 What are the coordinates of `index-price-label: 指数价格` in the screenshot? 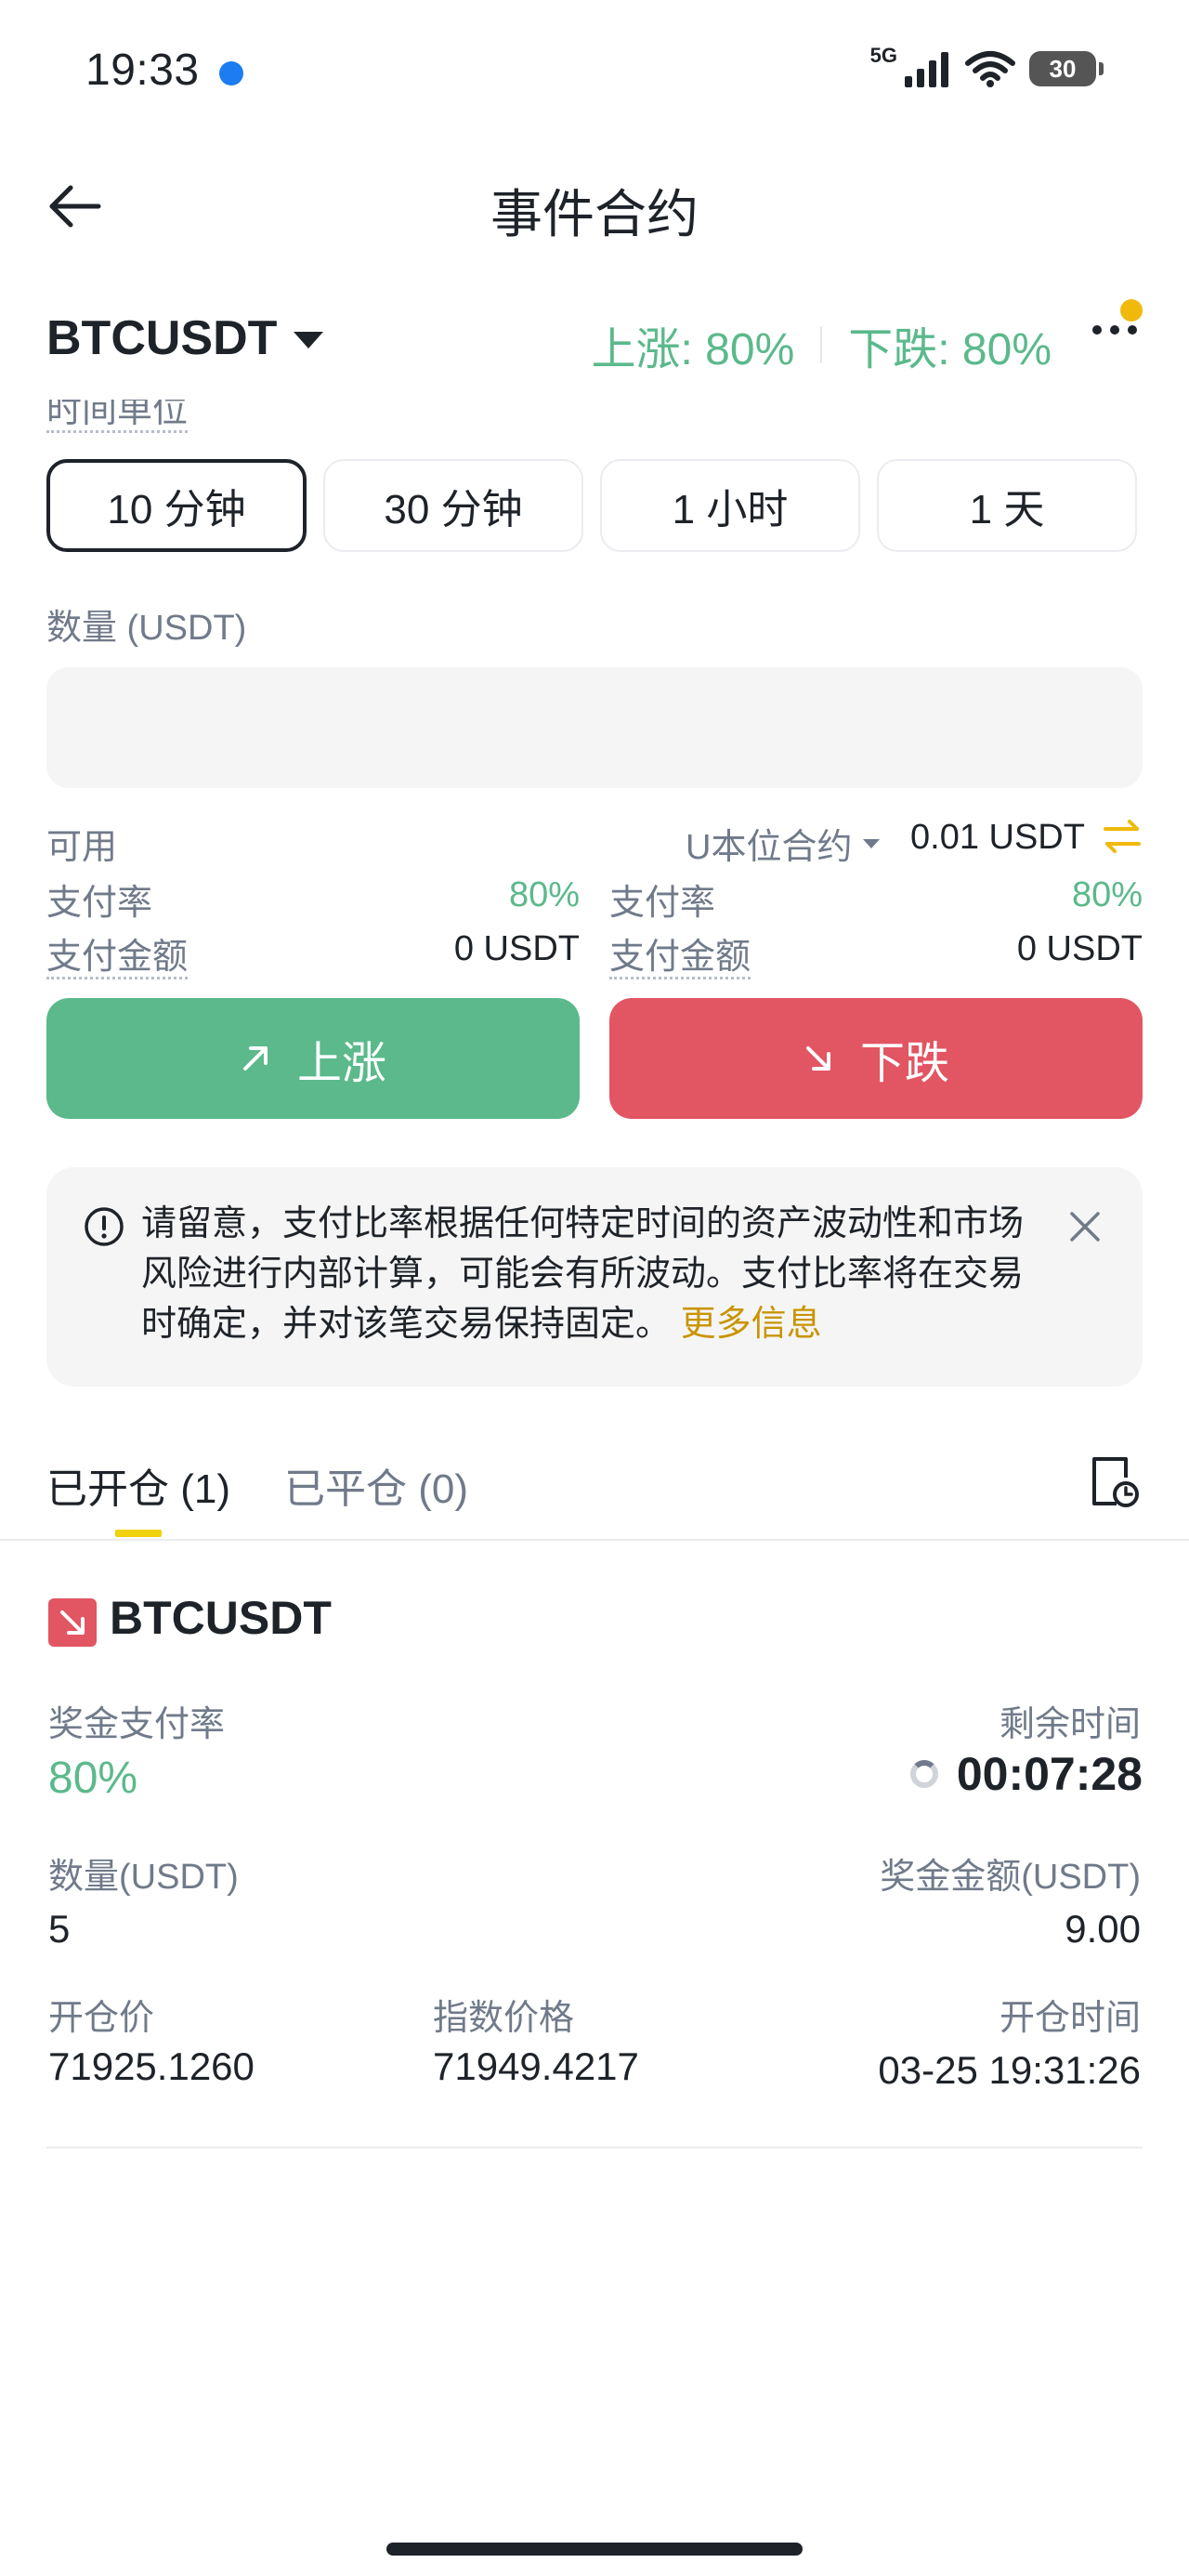 It's located at (504, 2018).